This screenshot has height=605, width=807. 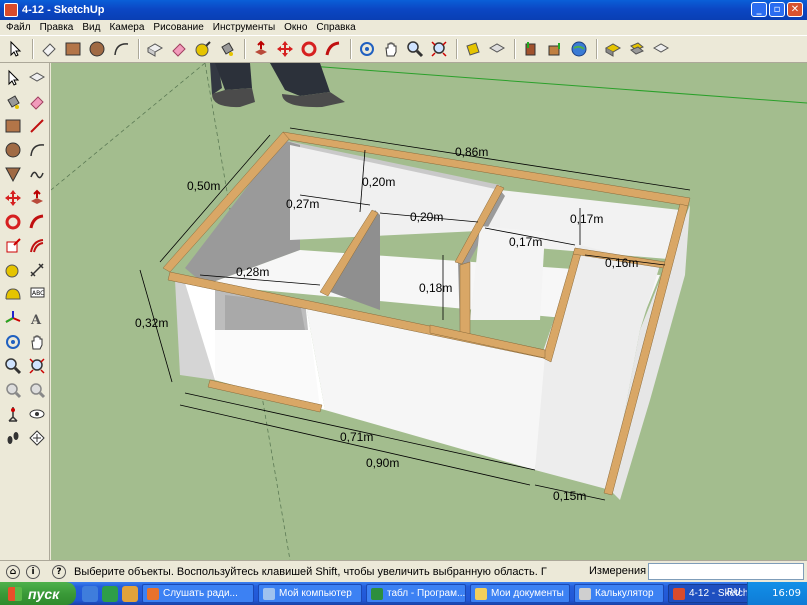 I want to click on zoom-extents-tool-icon, so click(x=439, y=49).